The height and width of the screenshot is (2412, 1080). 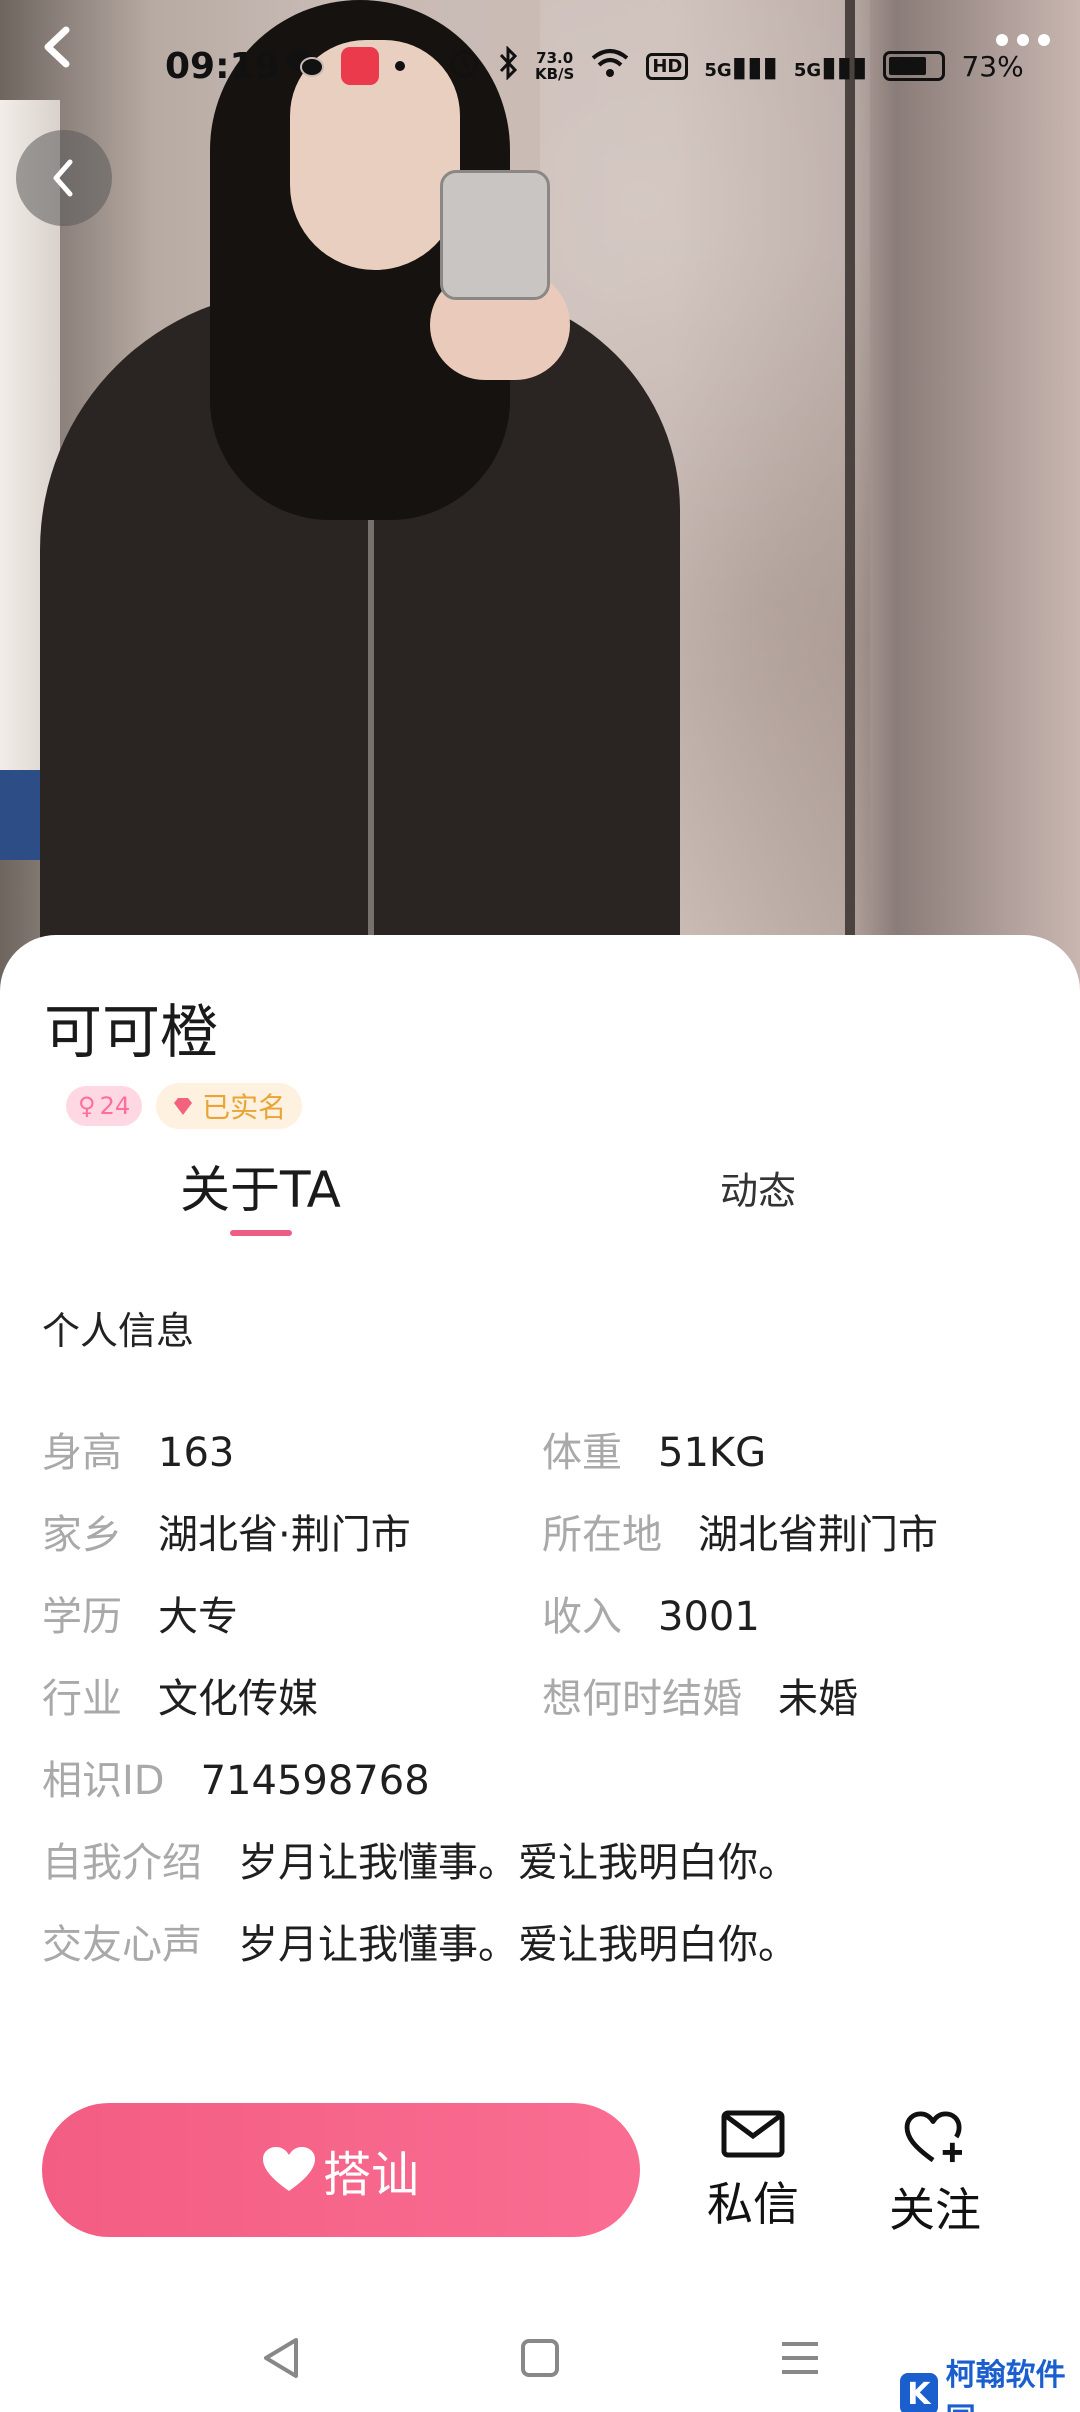 I want to click on app-notification-icon, so click(x=360, y=66).